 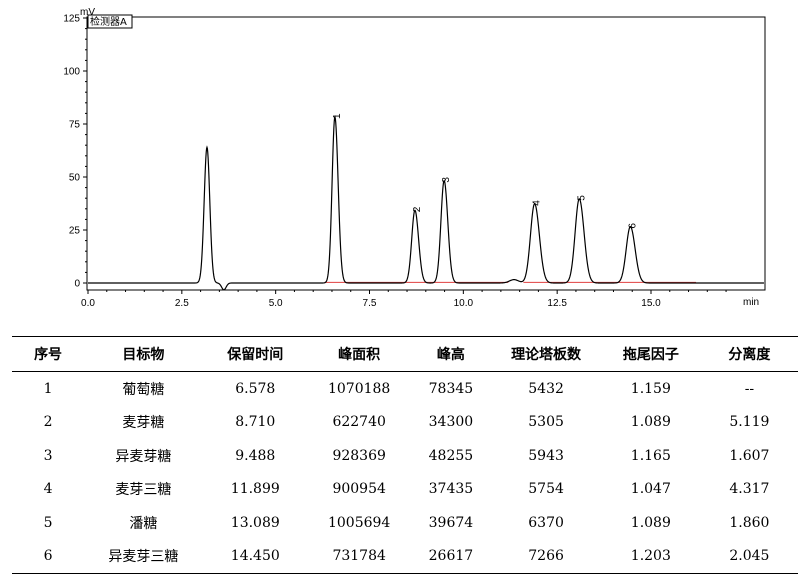 What do you see at coordinates (48, 354) in the screenshot?
I see `column-header: 序号` at bounding box center [48, 354].